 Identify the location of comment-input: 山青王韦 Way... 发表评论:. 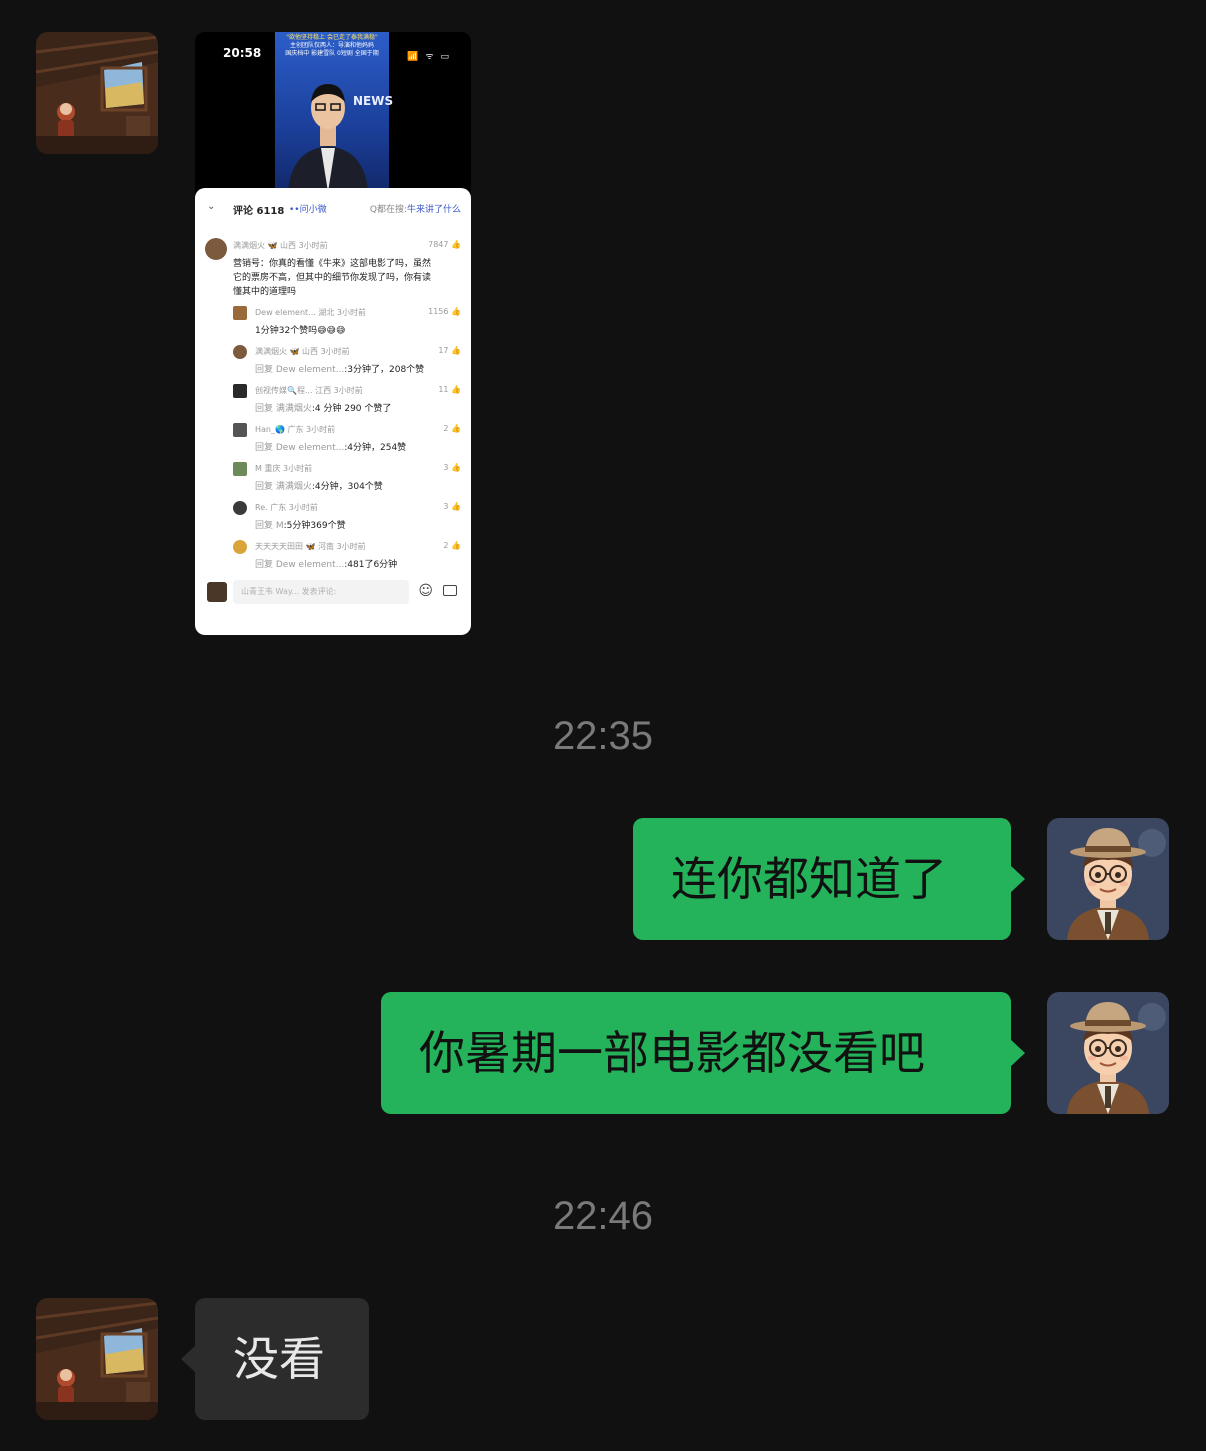
(321, 592).